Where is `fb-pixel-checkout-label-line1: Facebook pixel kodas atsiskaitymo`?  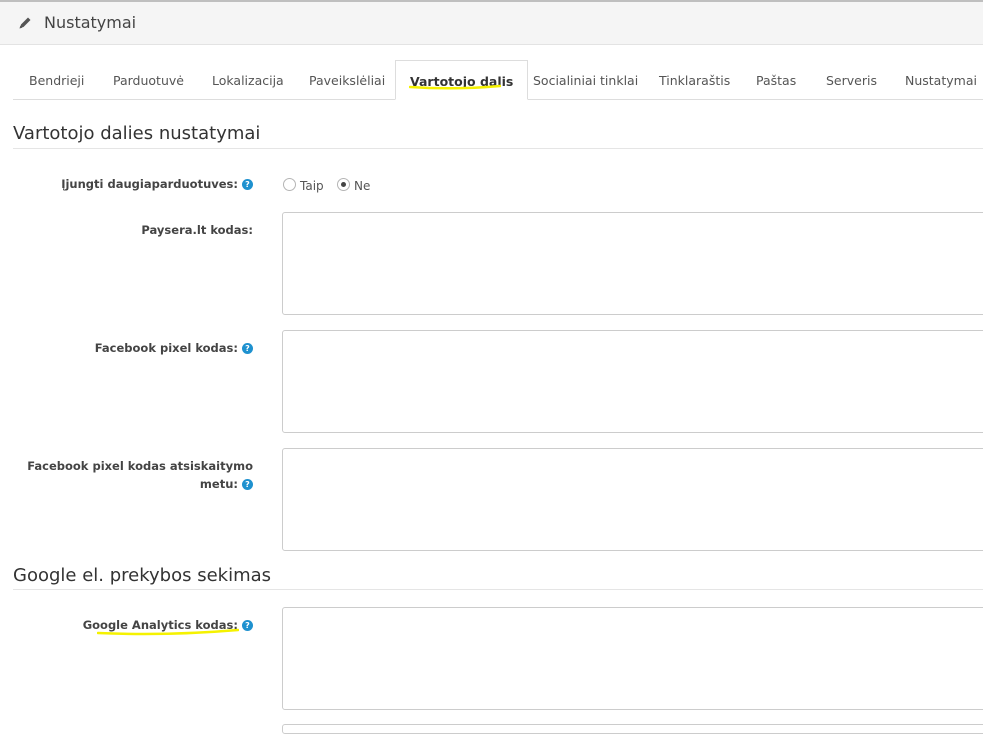
fb-pixel-checkout-label-line1: Facebook pixel kodas atsiskaitymo is located at coordinates (140, 466).